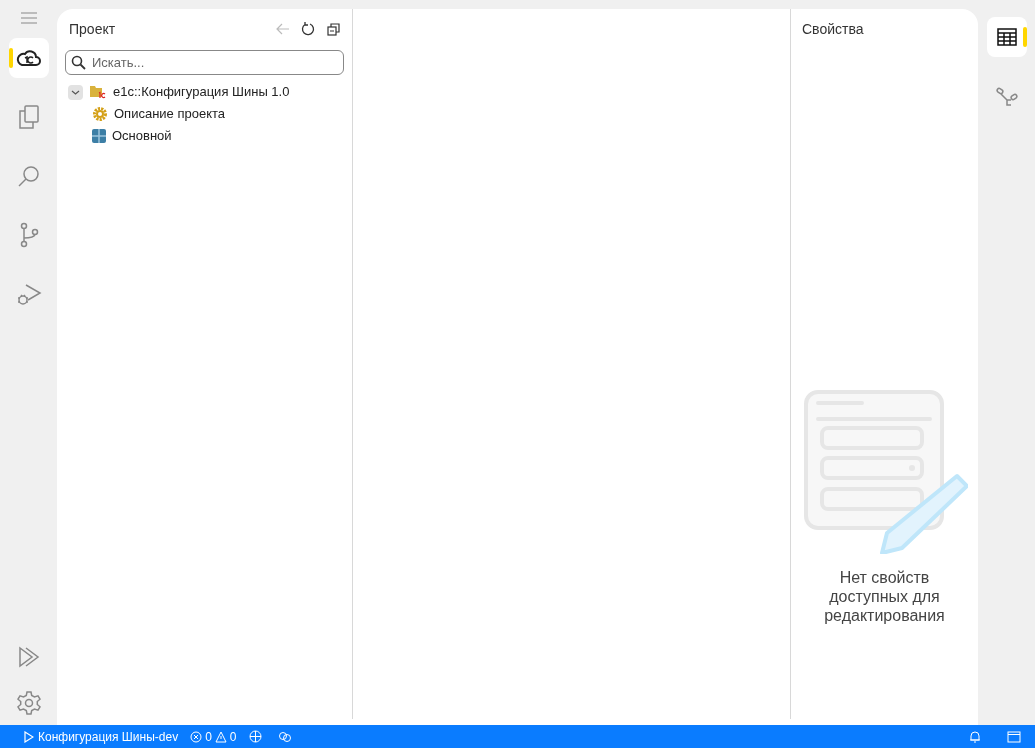 The image size is (1035, 748). What do you see at coordinates (233, 736) in the screenshot?
I see `warning-count: 0` at bounding box center [233, 736].